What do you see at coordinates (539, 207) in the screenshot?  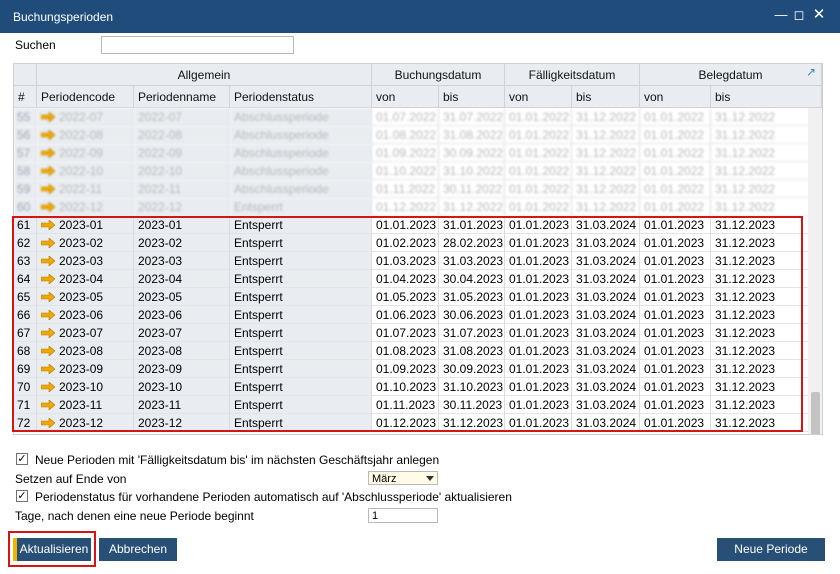 I see `cell-text: 01.01.2022` at bounding box center [539, 207].